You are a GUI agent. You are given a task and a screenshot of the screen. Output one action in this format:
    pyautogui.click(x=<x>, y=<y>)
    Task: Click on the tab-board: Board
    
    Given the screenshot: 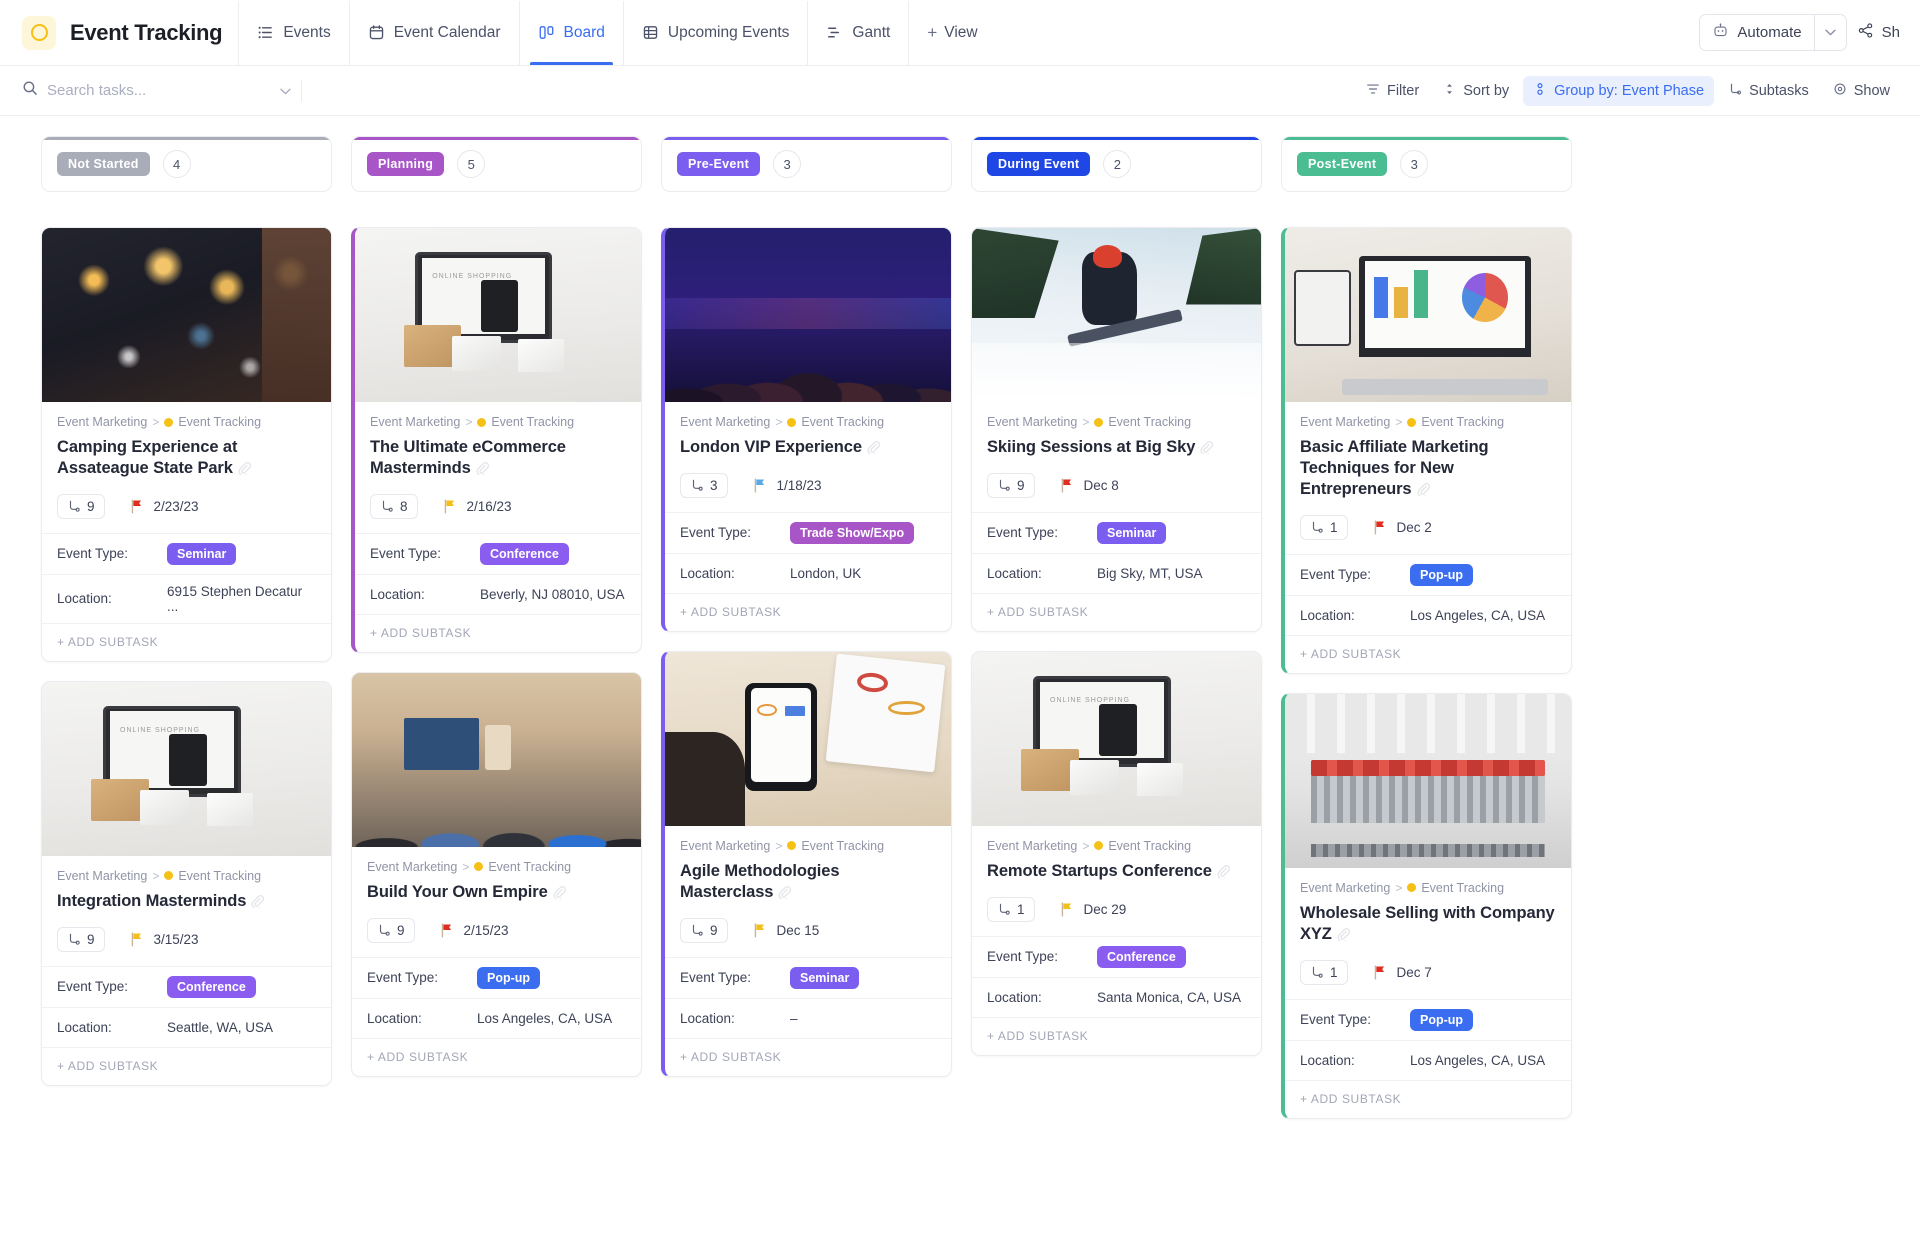 What is the action you would take?
    pyautogui.click(x=570, y=32)
    